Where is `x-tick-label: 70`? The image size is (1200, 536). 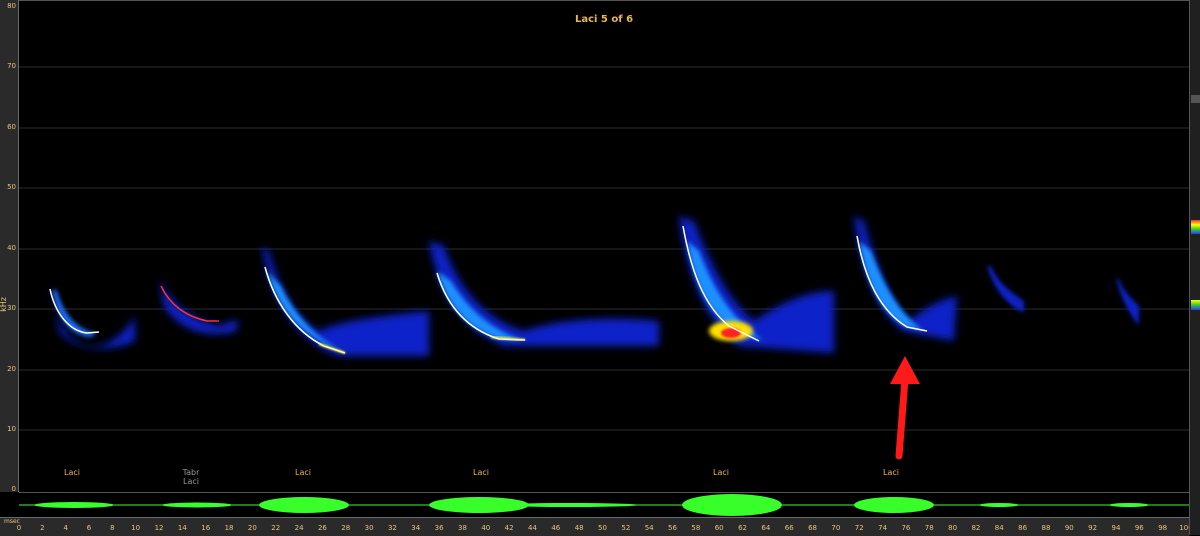 x-tick-label: 70 is located at coordinates (836, 528).